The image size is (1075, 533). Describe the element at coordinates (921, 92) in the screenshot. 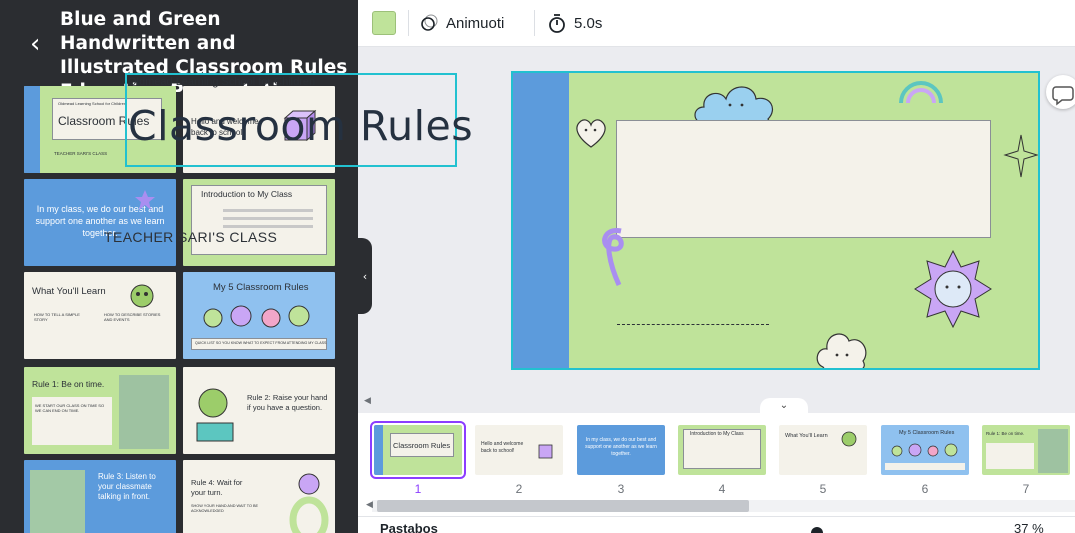

I see `rainbow-illustration-icon` at that location.